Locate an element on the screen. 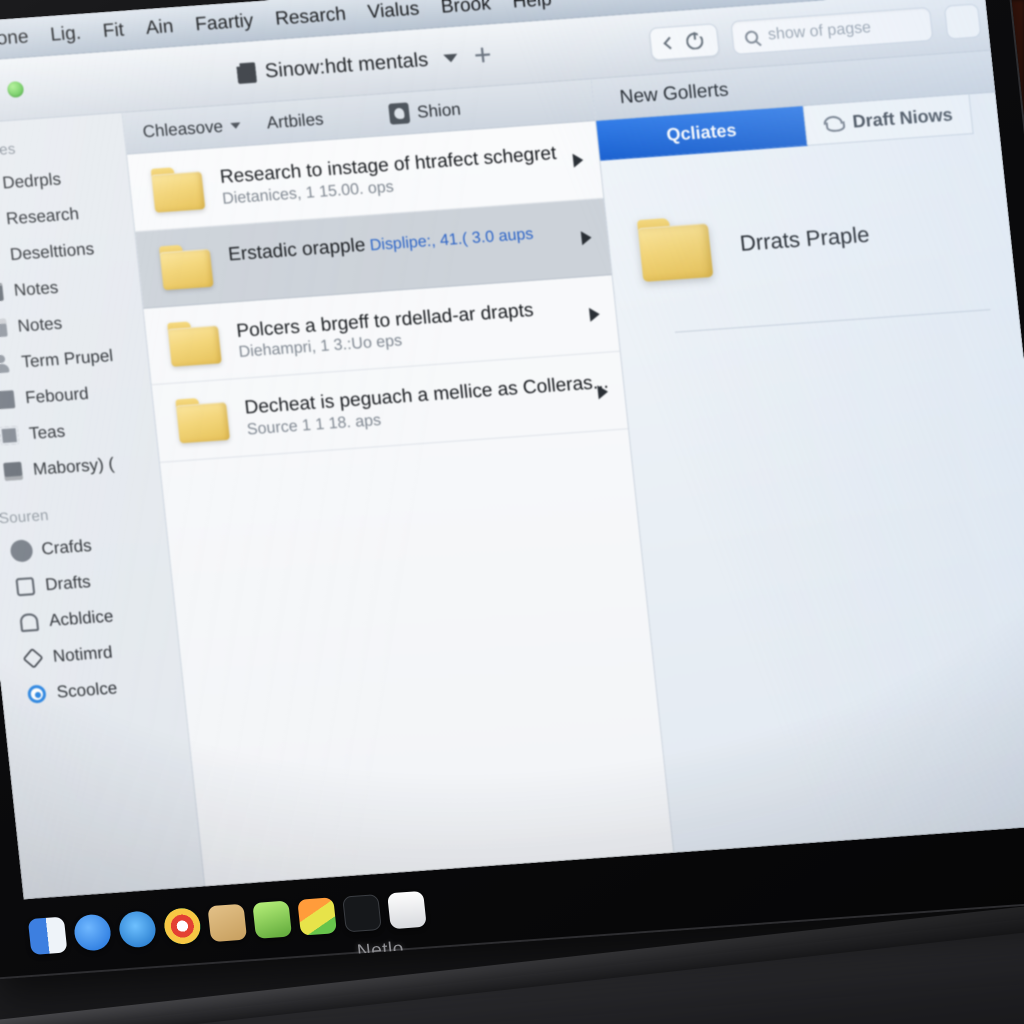 The height and width of the screenshot is (1024, 1024). gear-icon is located at coordinates (21, 551).